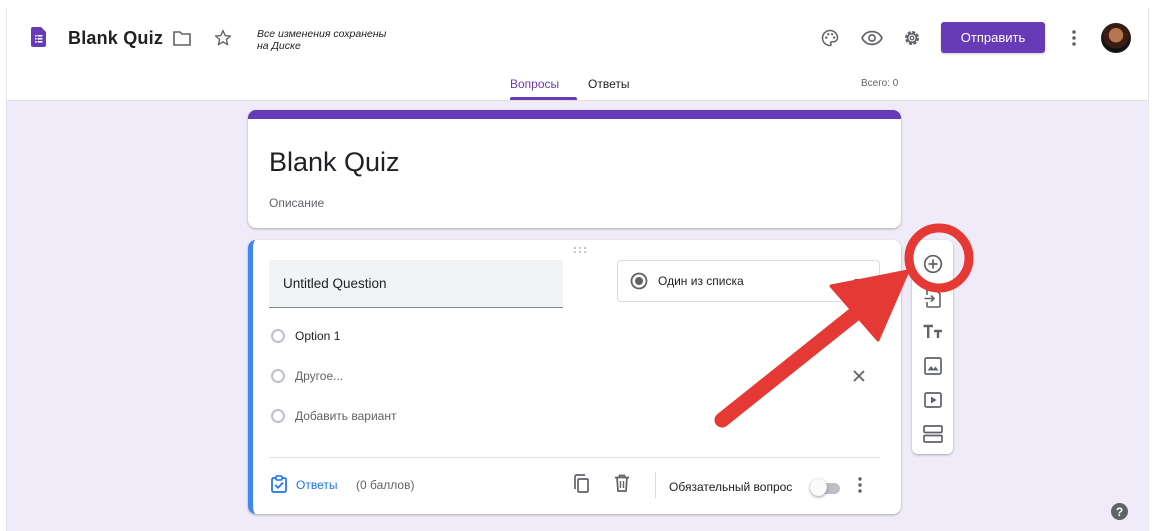 The width and height of the screenshot is (1152, 531). I want to click on points-total: Всего: 0, so click(880, 83).